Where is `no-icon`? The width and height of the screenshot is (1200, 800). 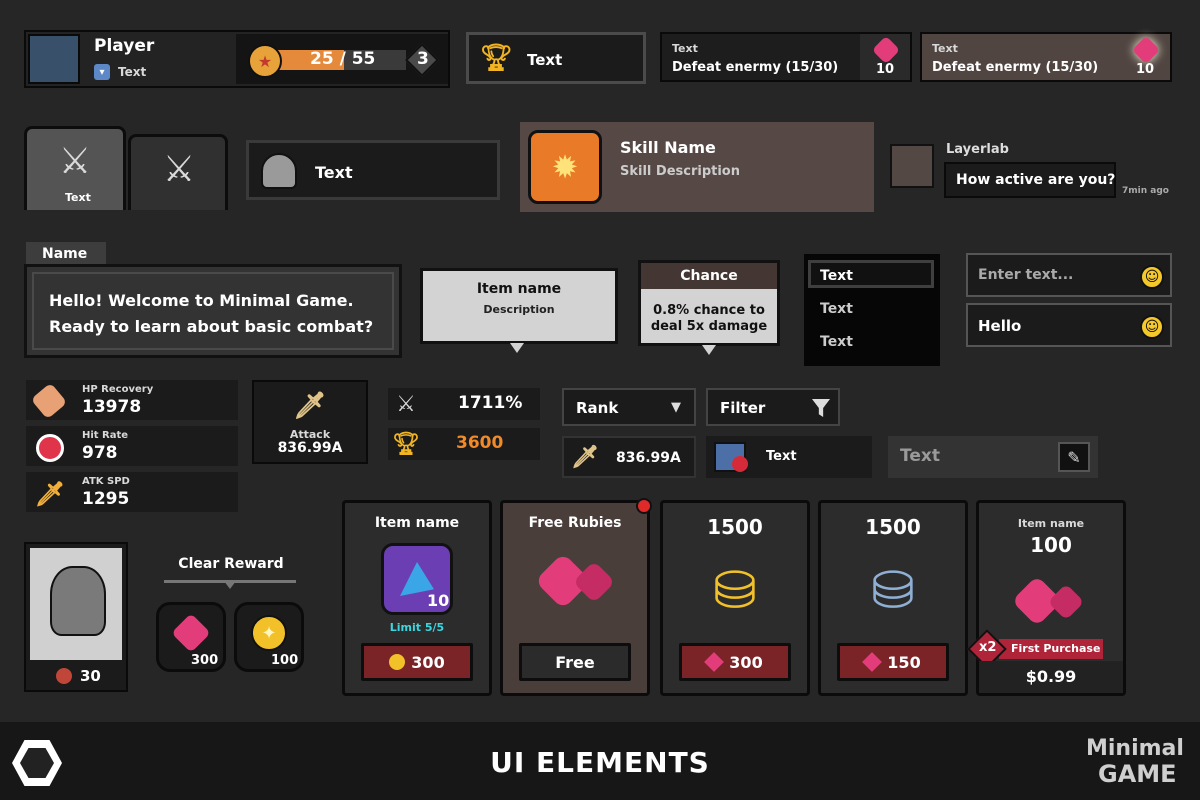 no-icon is located at coordinates (740, 464).